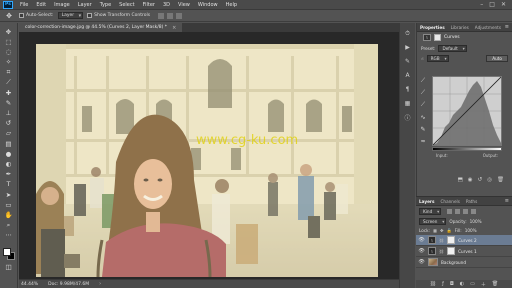  What do you see at coordinates (423, 105) in the screenshot?
I see `white-point-eyedropper-icon: ⟋` at bounding box center [423, 105].